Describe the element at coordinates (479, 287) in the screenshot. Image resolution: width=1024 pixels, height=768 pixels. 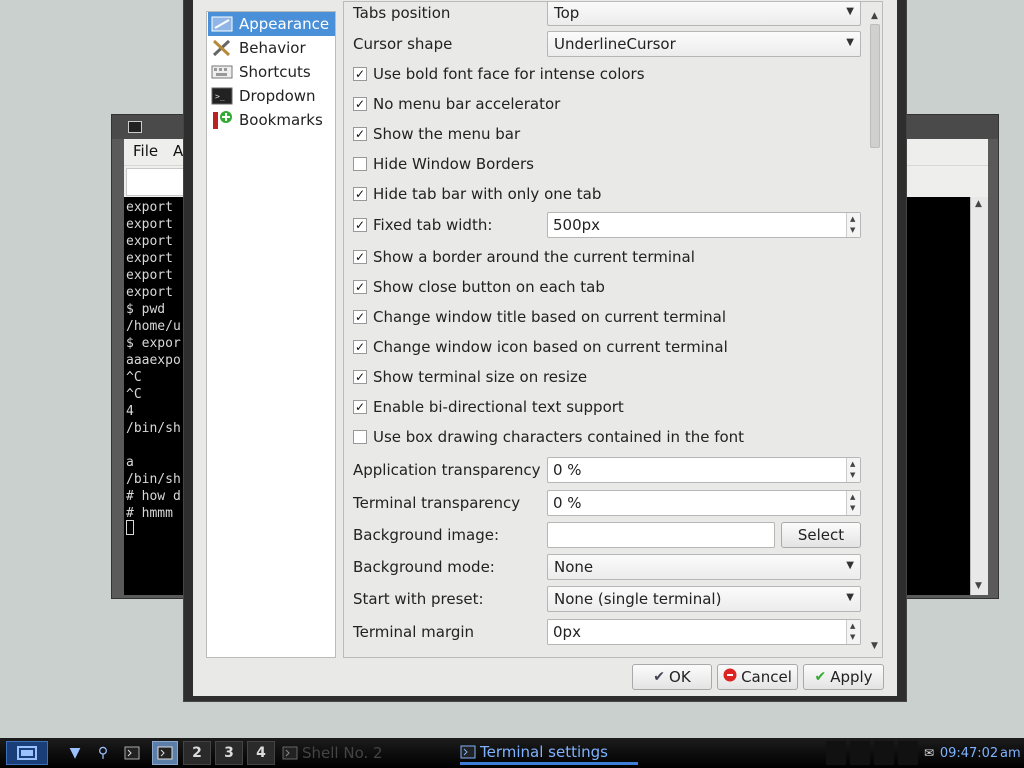
I see `close-button-checkbox-row: ✓ Show close button on each tab` at that location.